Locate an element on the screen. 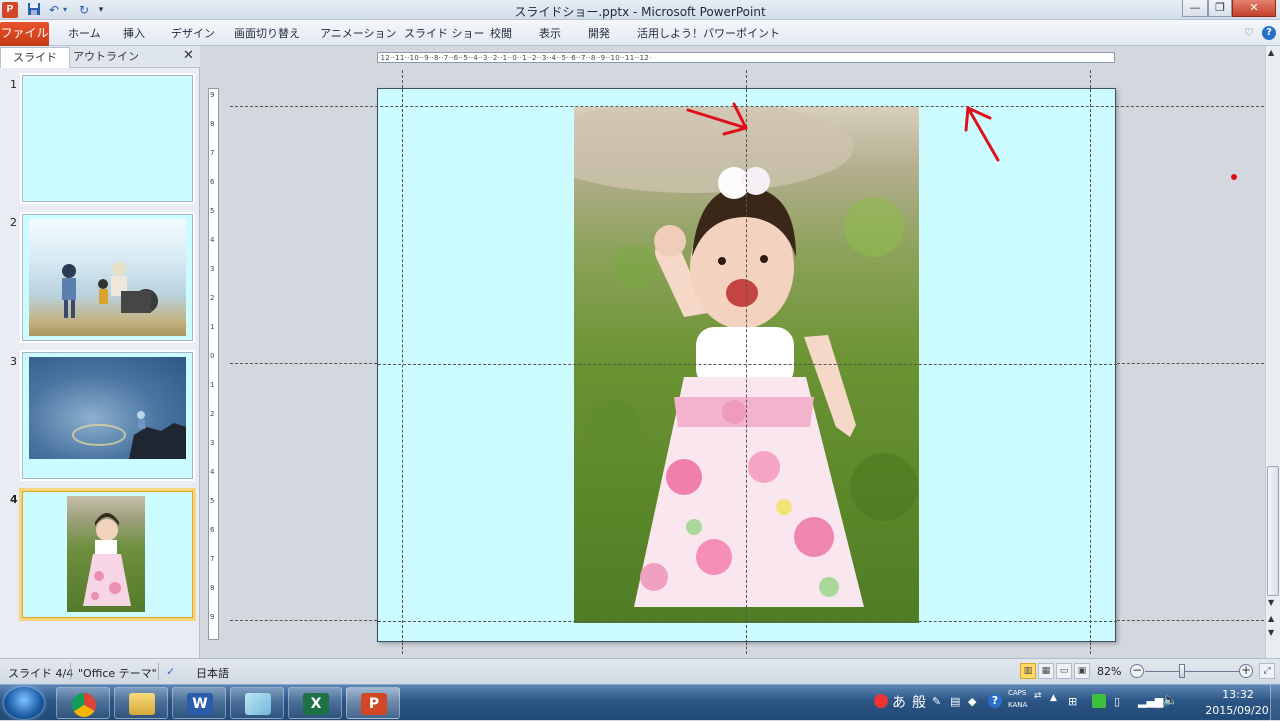  vertical-scrollbar: ▲ ▼ ▲ ▼ is located at coordinates (1272, 352).